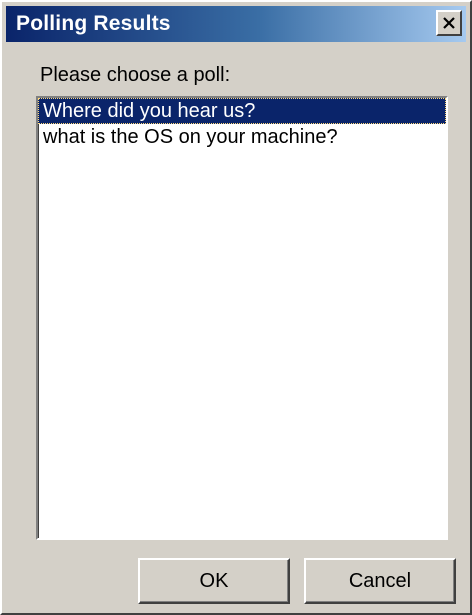 This screenshot has width=472, height=615. Describe the element at coordinates (242, 137) in the screenshot. I see `poll-list-item: what is the OS on your machine?` at that location.